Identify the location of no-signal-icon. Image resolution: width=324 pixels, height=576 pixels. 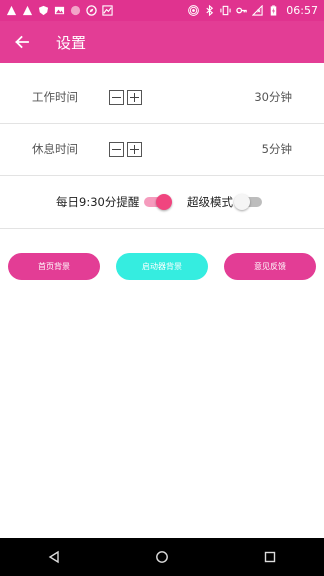
(257, 10).